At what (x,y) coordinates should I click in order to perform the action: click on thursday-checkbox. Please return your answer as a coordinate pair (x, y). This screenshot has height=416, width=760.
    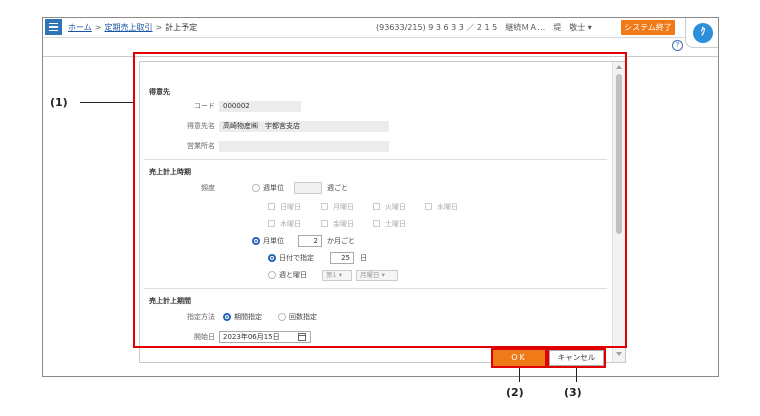
    Looking at the image, I should click on (271, 223).